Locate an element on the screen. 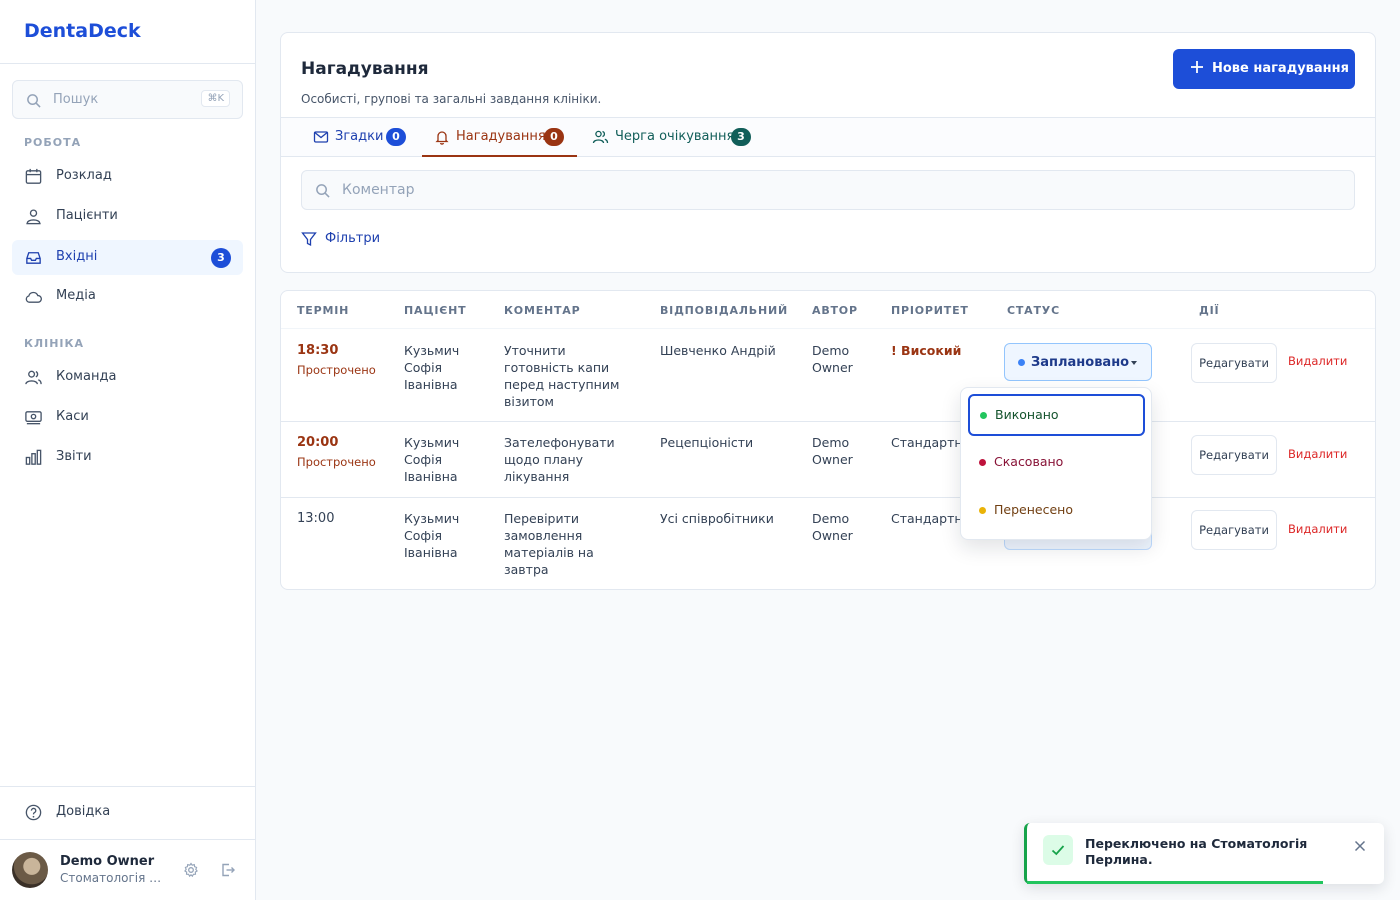  sidebar-item-label: Каси is located at coordinates (72, 416).